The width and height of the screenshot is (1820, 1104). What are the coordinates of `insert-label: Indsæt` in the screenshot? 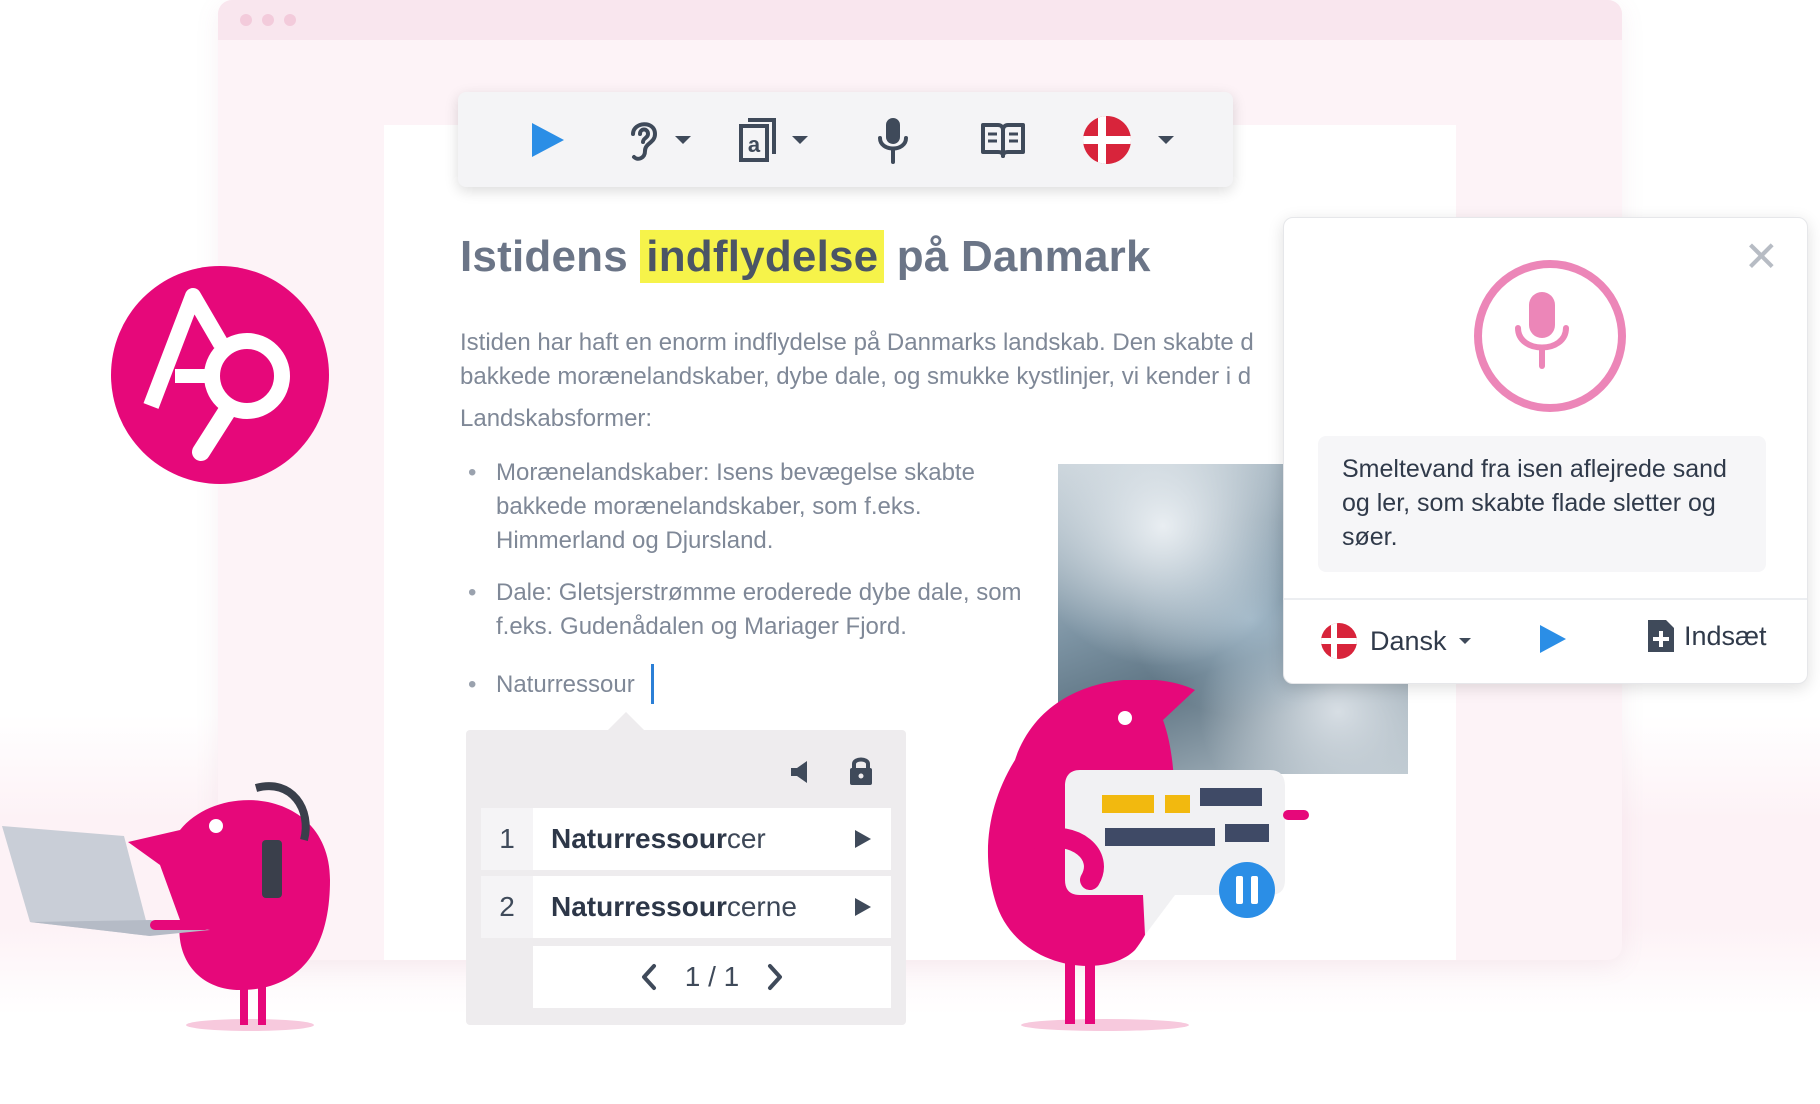 It's located at (1725, 635).